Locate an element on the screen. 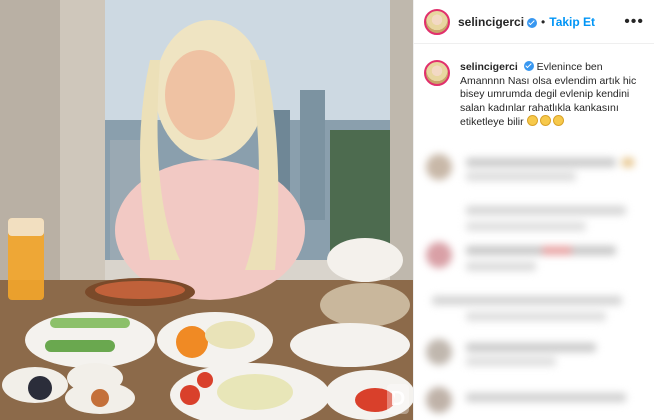  verified-badge-icon is located at coordinates (532, 22).